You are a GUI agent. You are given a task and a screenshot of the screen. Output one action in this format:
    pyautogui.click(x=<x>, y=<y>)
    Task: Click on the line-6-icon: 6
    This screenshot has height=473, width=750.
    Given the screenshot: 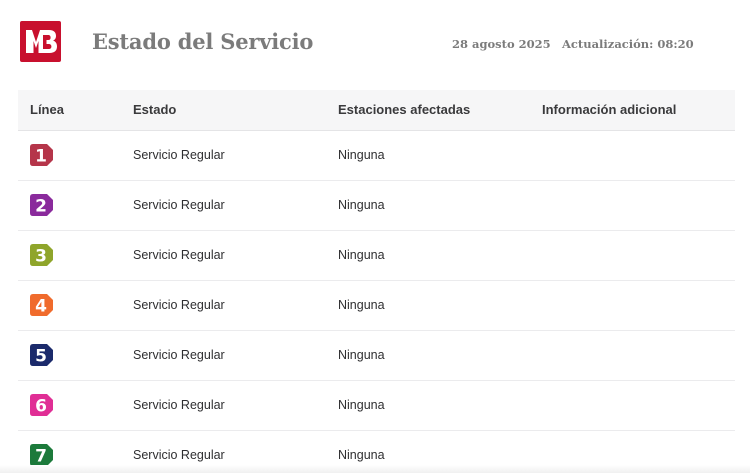 What is the action you would take?
    pyautogui.click(x=41, y=405)
    